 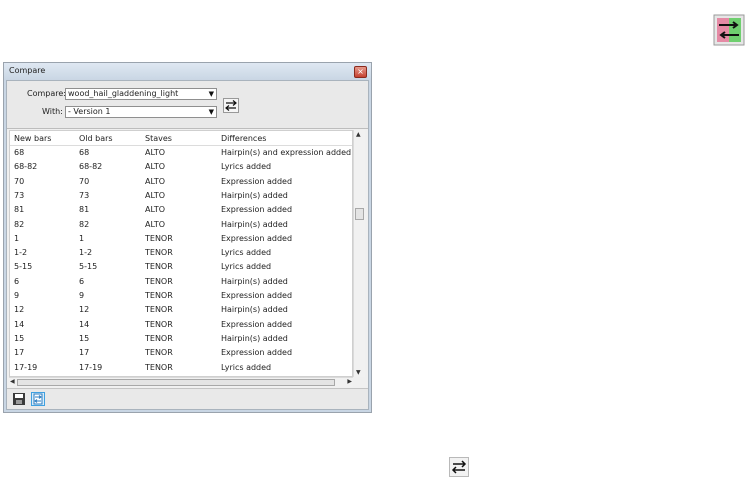 I want to click on cell-new-bars: 6, so click(x=17, y=281).